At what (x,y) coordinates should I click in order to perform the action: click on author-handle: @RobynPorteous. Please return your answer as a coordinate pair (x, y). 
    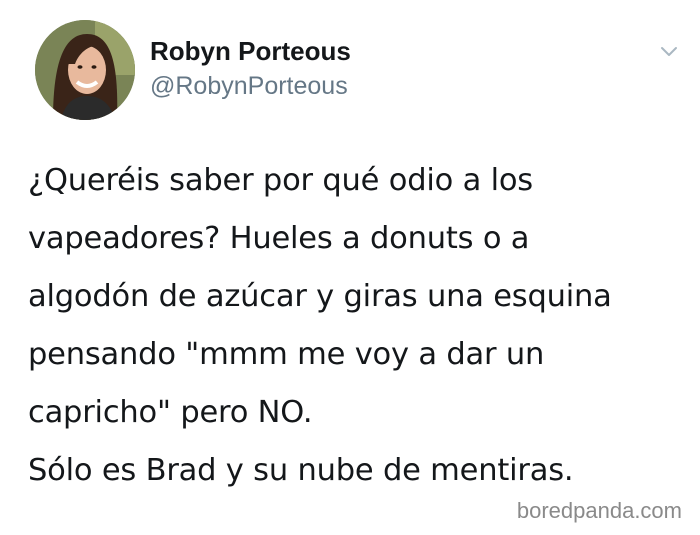
    Looking at the image, I should click on (249, 86).